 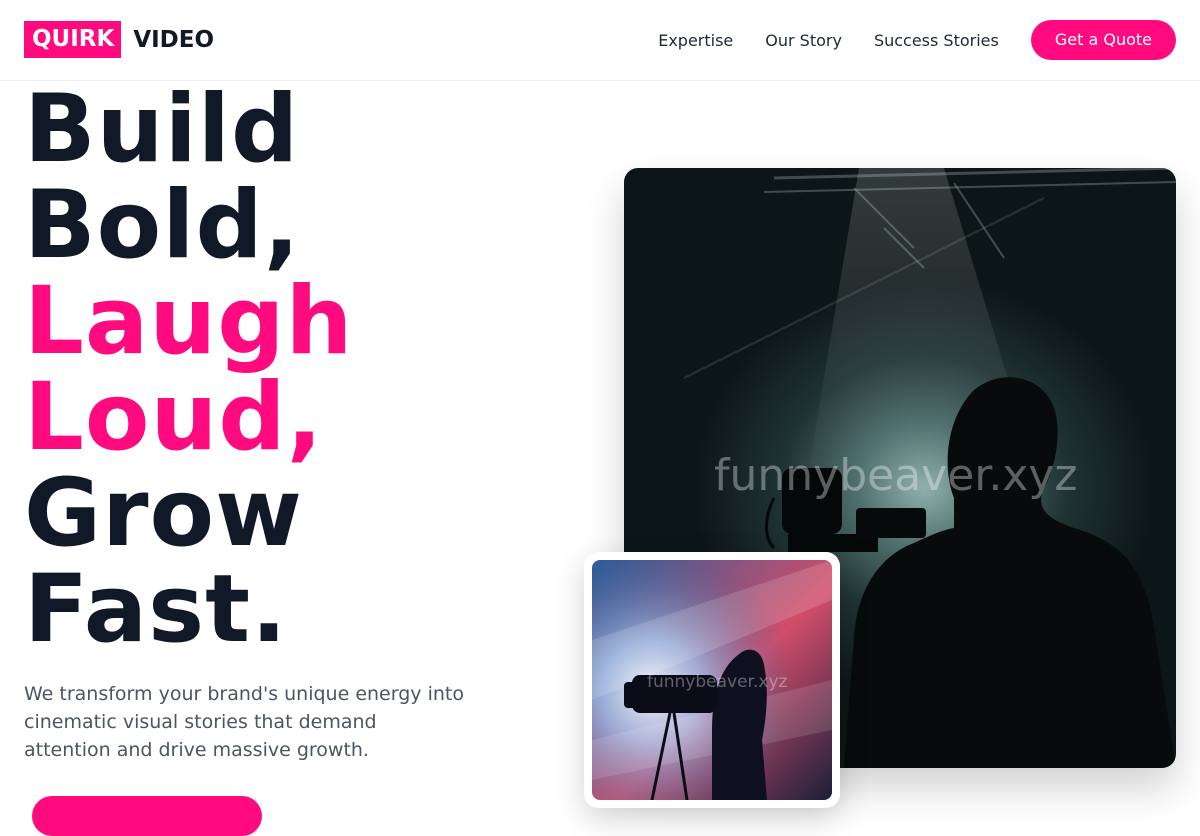 What do you see at coordinates (803, 40) in the screenshot?
I see `nav-link-our-story: Our Story` at bounding box center [803, 40].